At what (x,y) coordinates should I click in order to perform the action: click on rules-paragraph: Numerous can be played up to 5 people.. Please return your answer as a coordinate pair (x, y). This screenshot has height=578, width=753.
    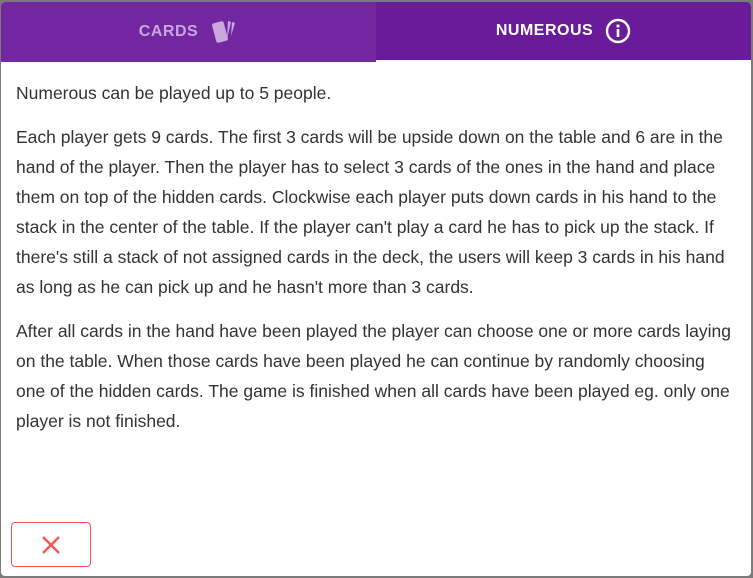
    Looking at the image, I should click on (174, 93).